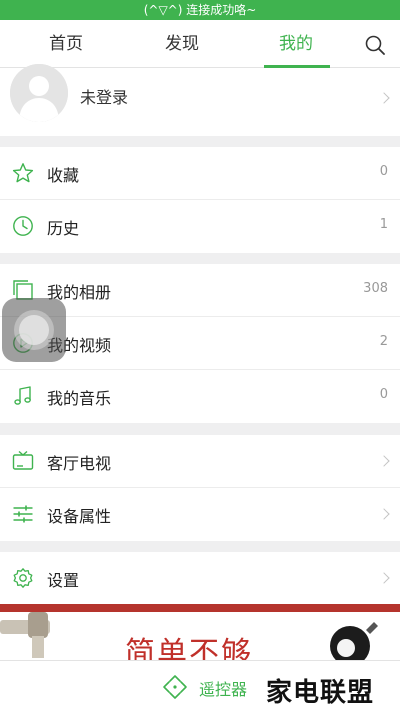  Describe the element at coordinates (23, 578) in the screenshot. I see `gear-icon` at that location.